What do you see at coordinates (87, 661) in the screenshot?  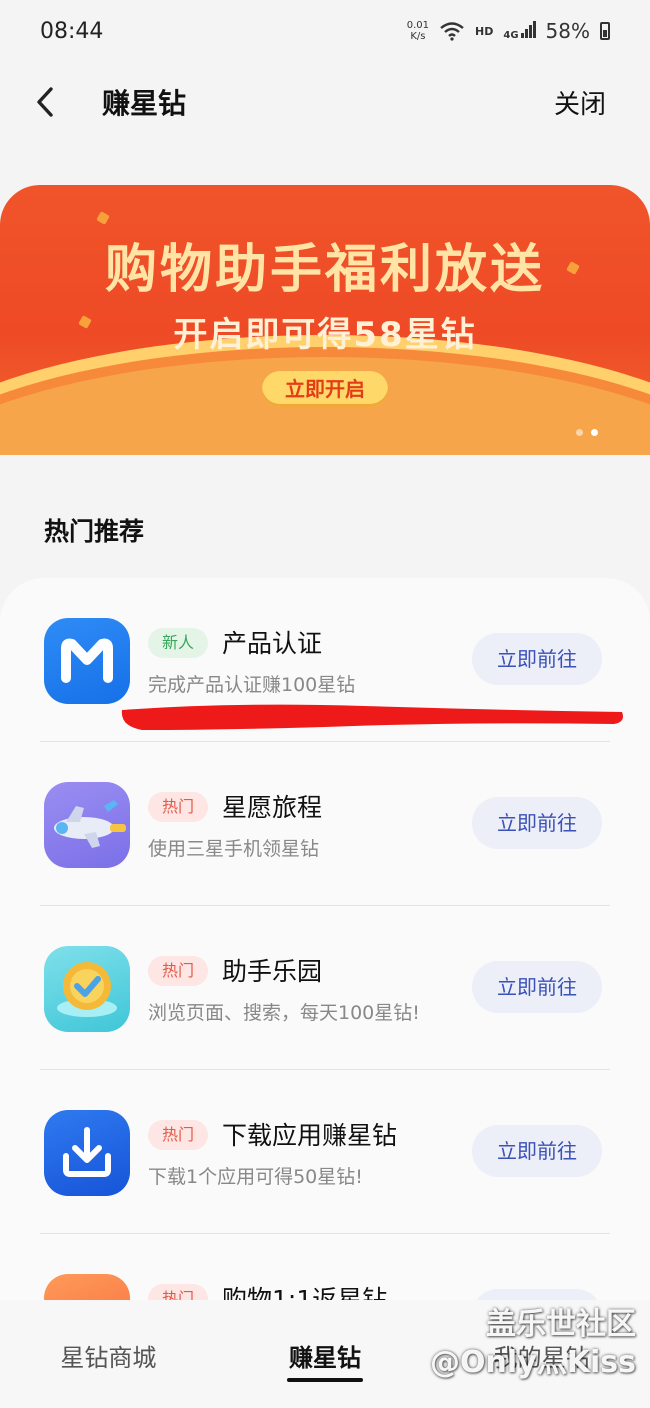 I see `m-logo-icon` at bounding box center [87, 661].